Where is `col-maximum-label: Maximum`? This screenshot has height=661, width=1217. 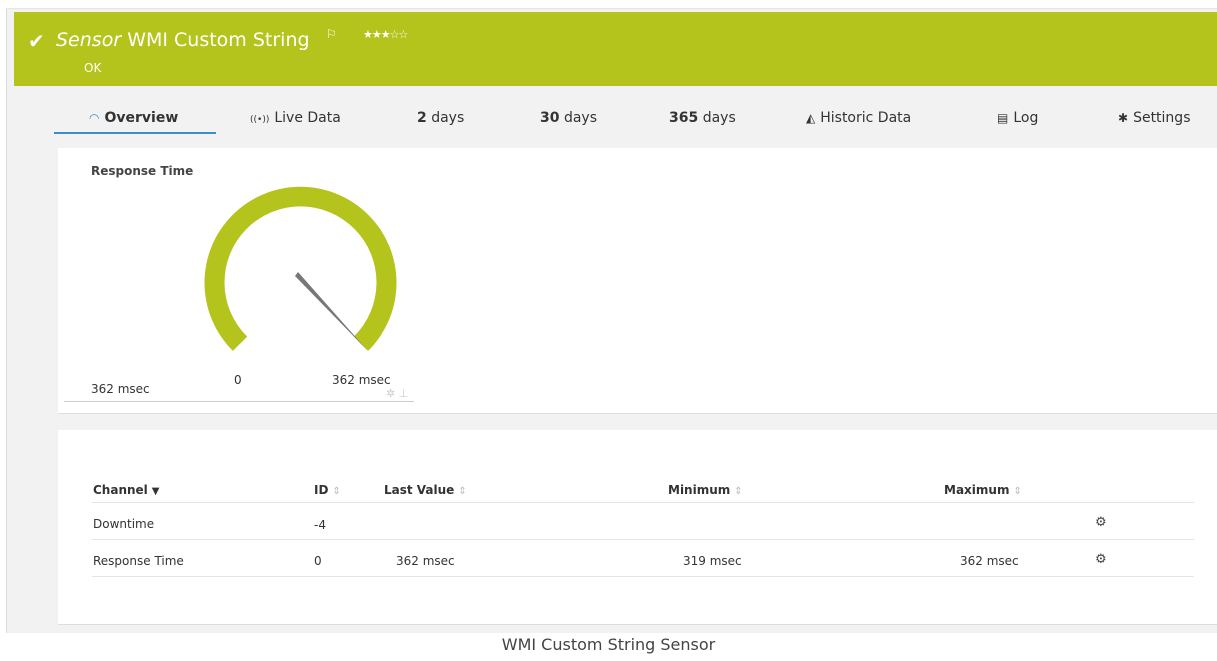
col-maximum-label: Maximum is located at coordinates (977, 490).